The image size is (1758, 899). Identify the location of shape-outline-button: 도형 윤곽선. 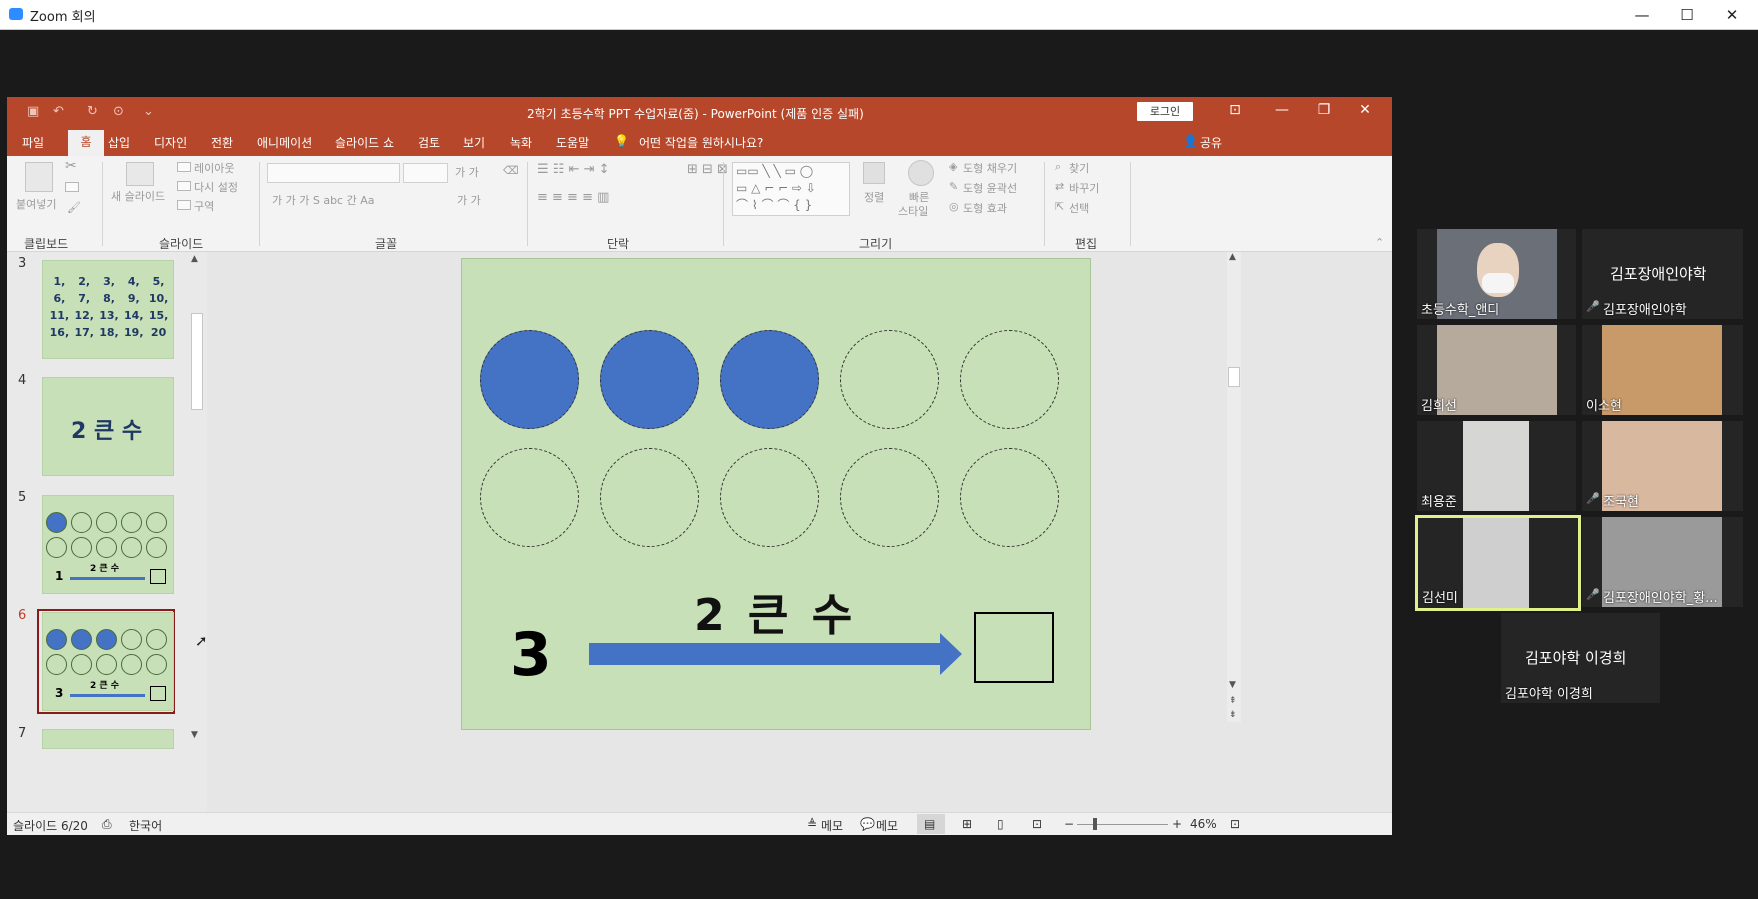
(990, 188).